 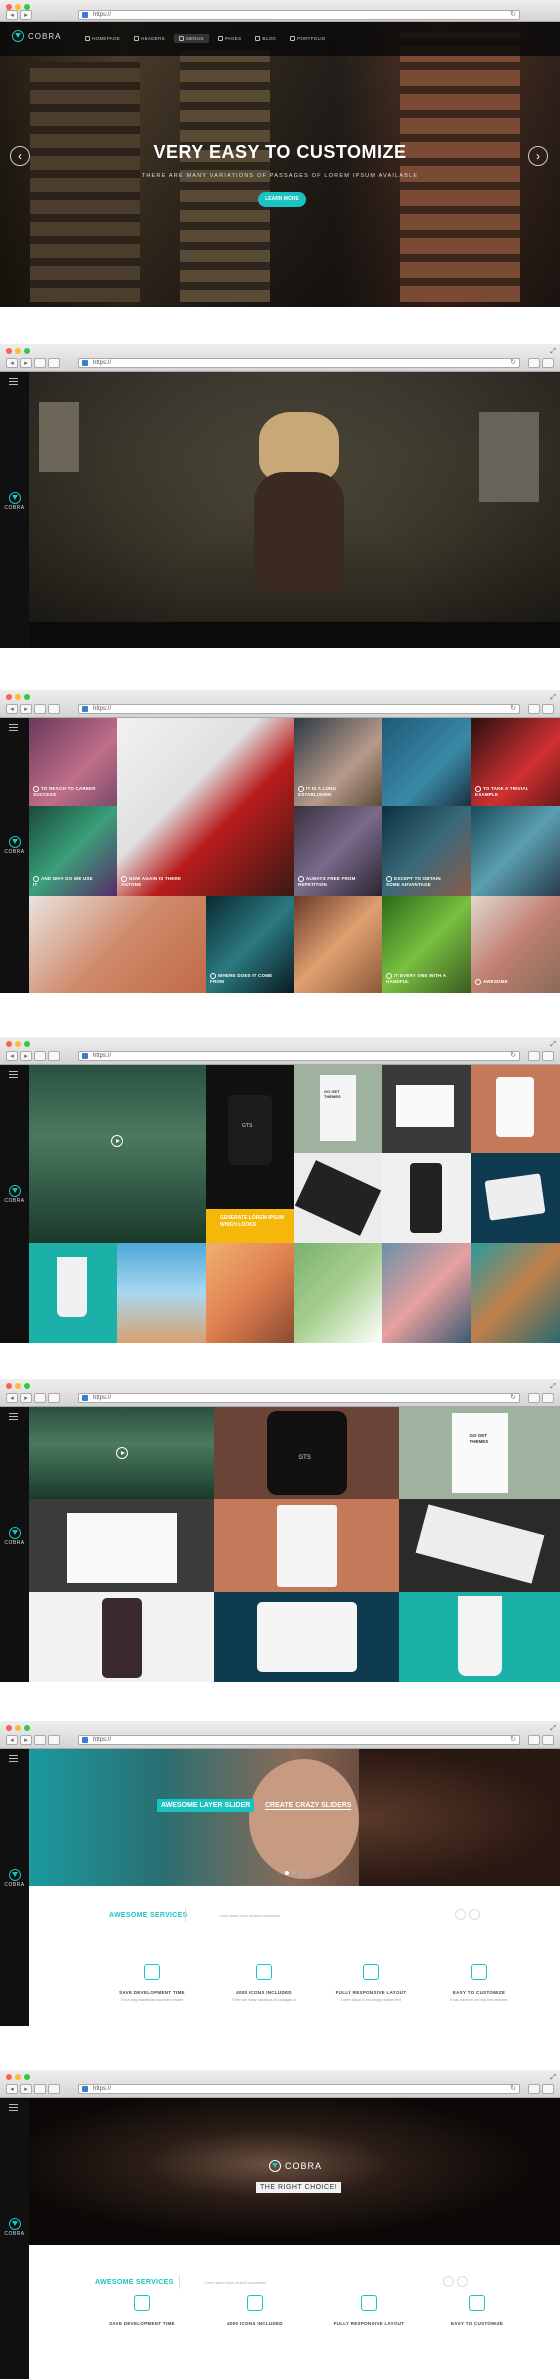 What do you see at coordinates (230, 38) in the screenshot?
I see `menu-item-pages: PAGES` at bounding box center [230, 38].